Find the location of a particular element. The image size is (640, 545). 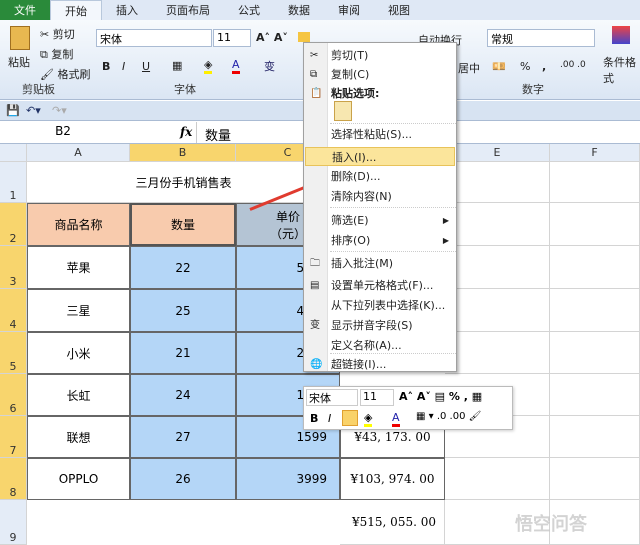

column-header-b: B is located at coordinates (183, 153).